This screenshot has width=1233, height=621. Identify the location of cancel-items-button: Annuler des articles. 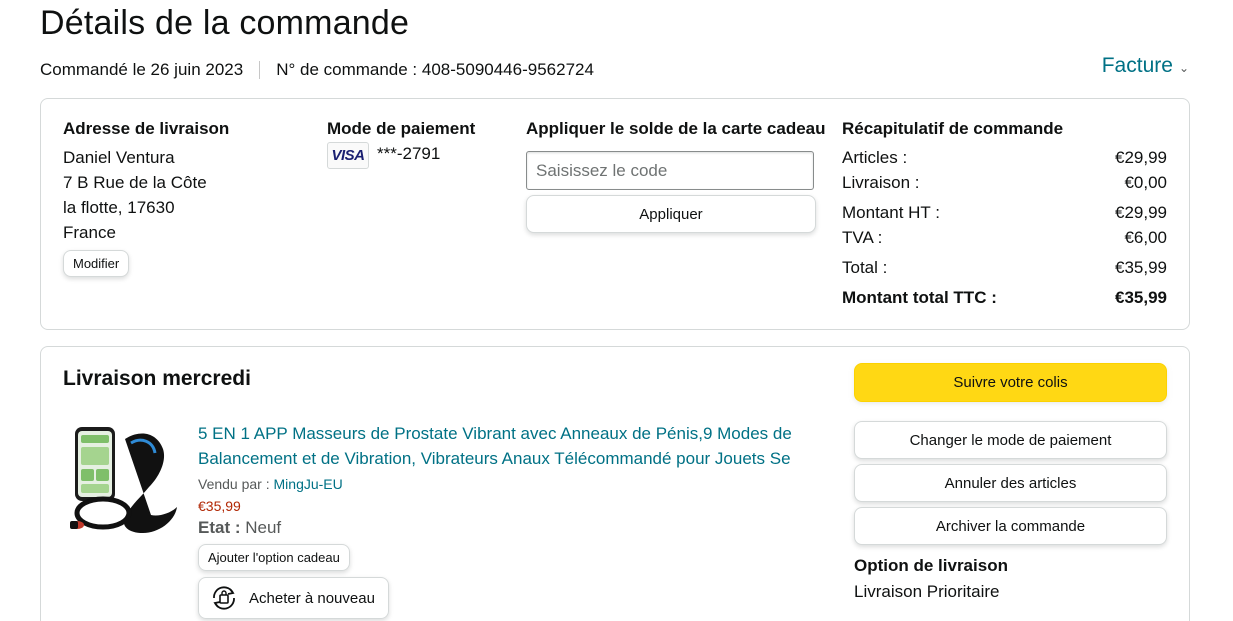
(1010, 483).